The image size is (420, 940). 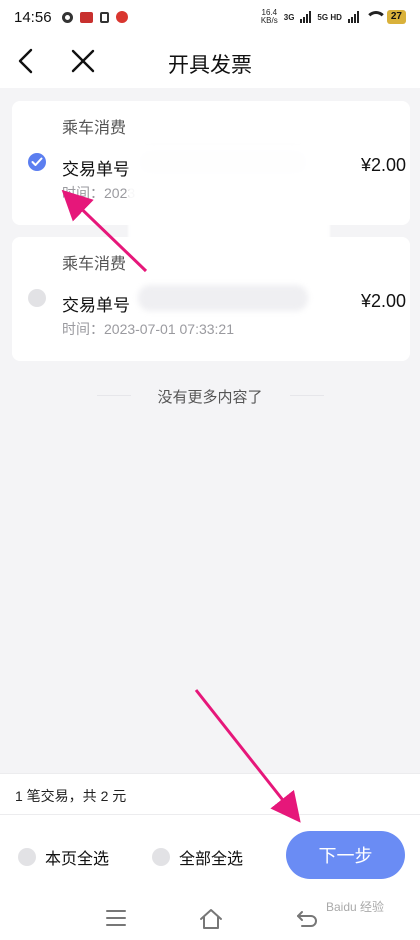 What do you see at coordinates (269, 20) in the screenshot?
I see `net-speed-unit: KB/s` at bounding box center [269, 20].